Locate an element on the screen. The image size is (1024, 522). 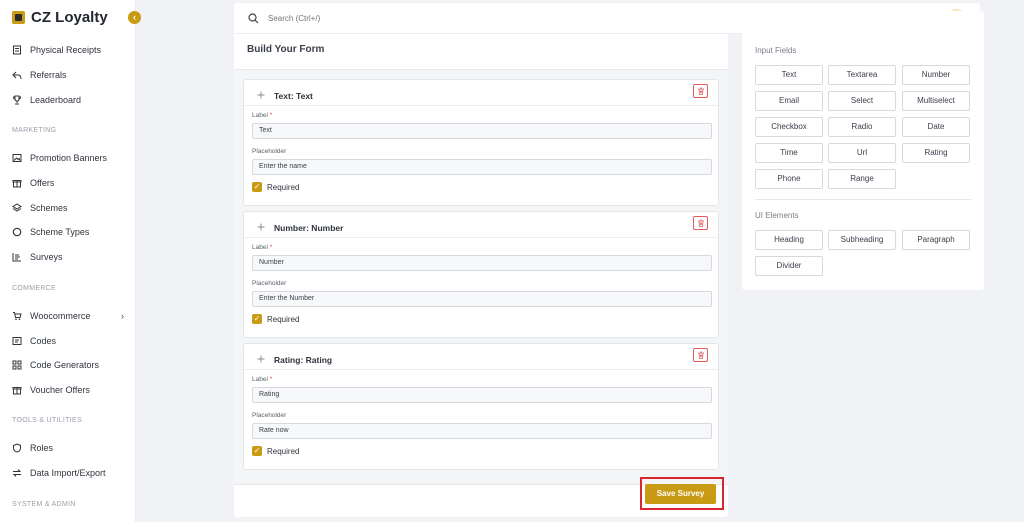
required-label: Required is located at coordinates (283, 187).